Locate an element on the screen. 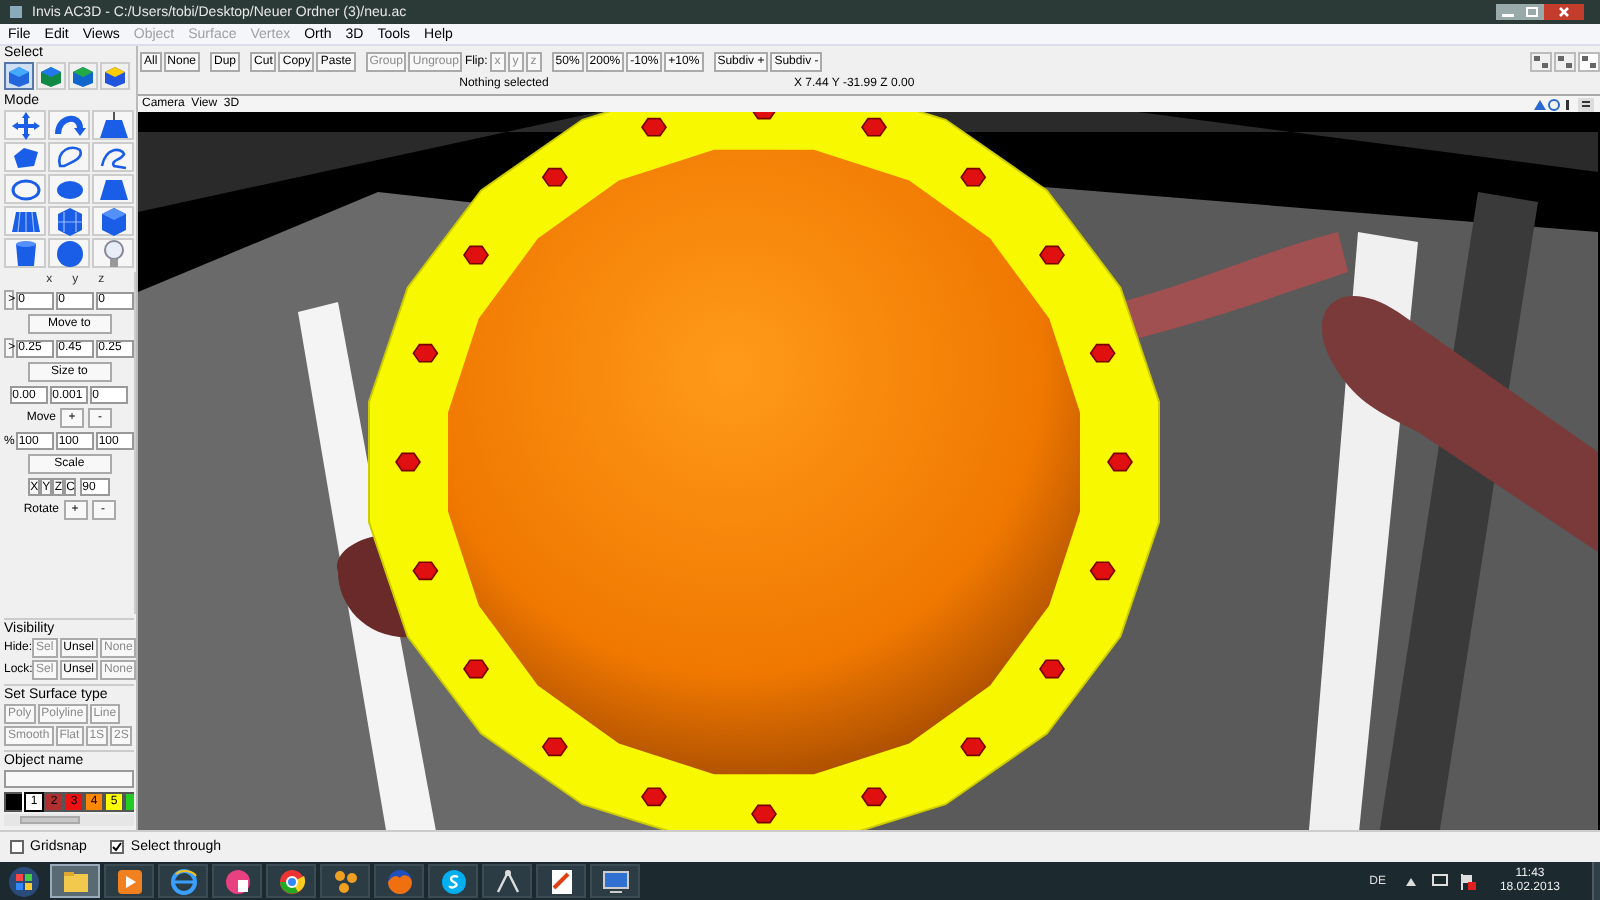 This screenshot has height=900, width=1600. caret-up-icon is located at coordinates (1410, 881).